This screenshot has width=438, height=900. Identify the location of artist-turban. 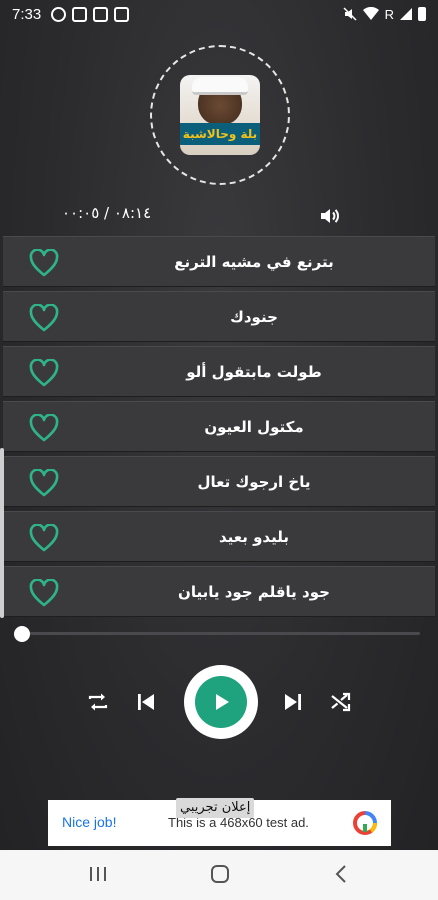
(220, 86).